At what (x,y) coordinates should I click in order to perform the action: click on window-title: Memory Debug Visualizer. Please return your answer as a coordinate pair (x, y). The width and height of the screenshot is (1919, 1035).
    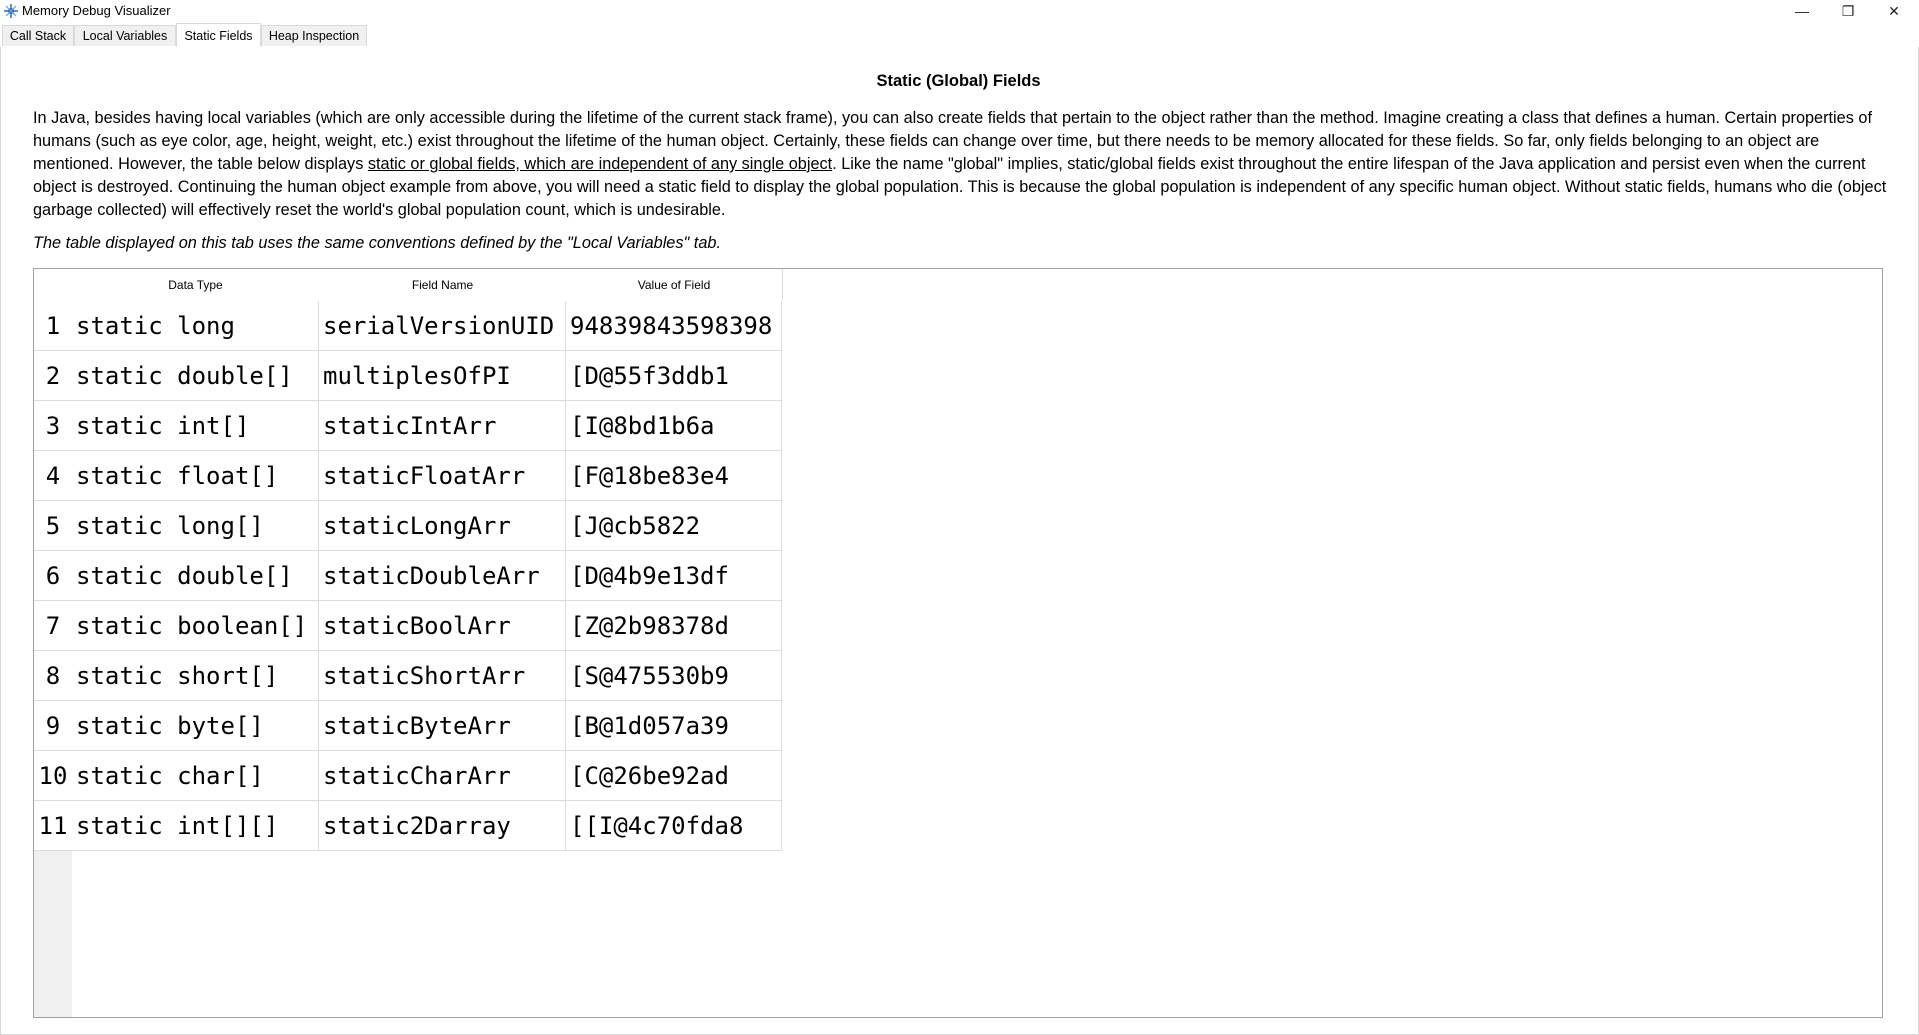
    Looking at the image, I should click on (96, 10).